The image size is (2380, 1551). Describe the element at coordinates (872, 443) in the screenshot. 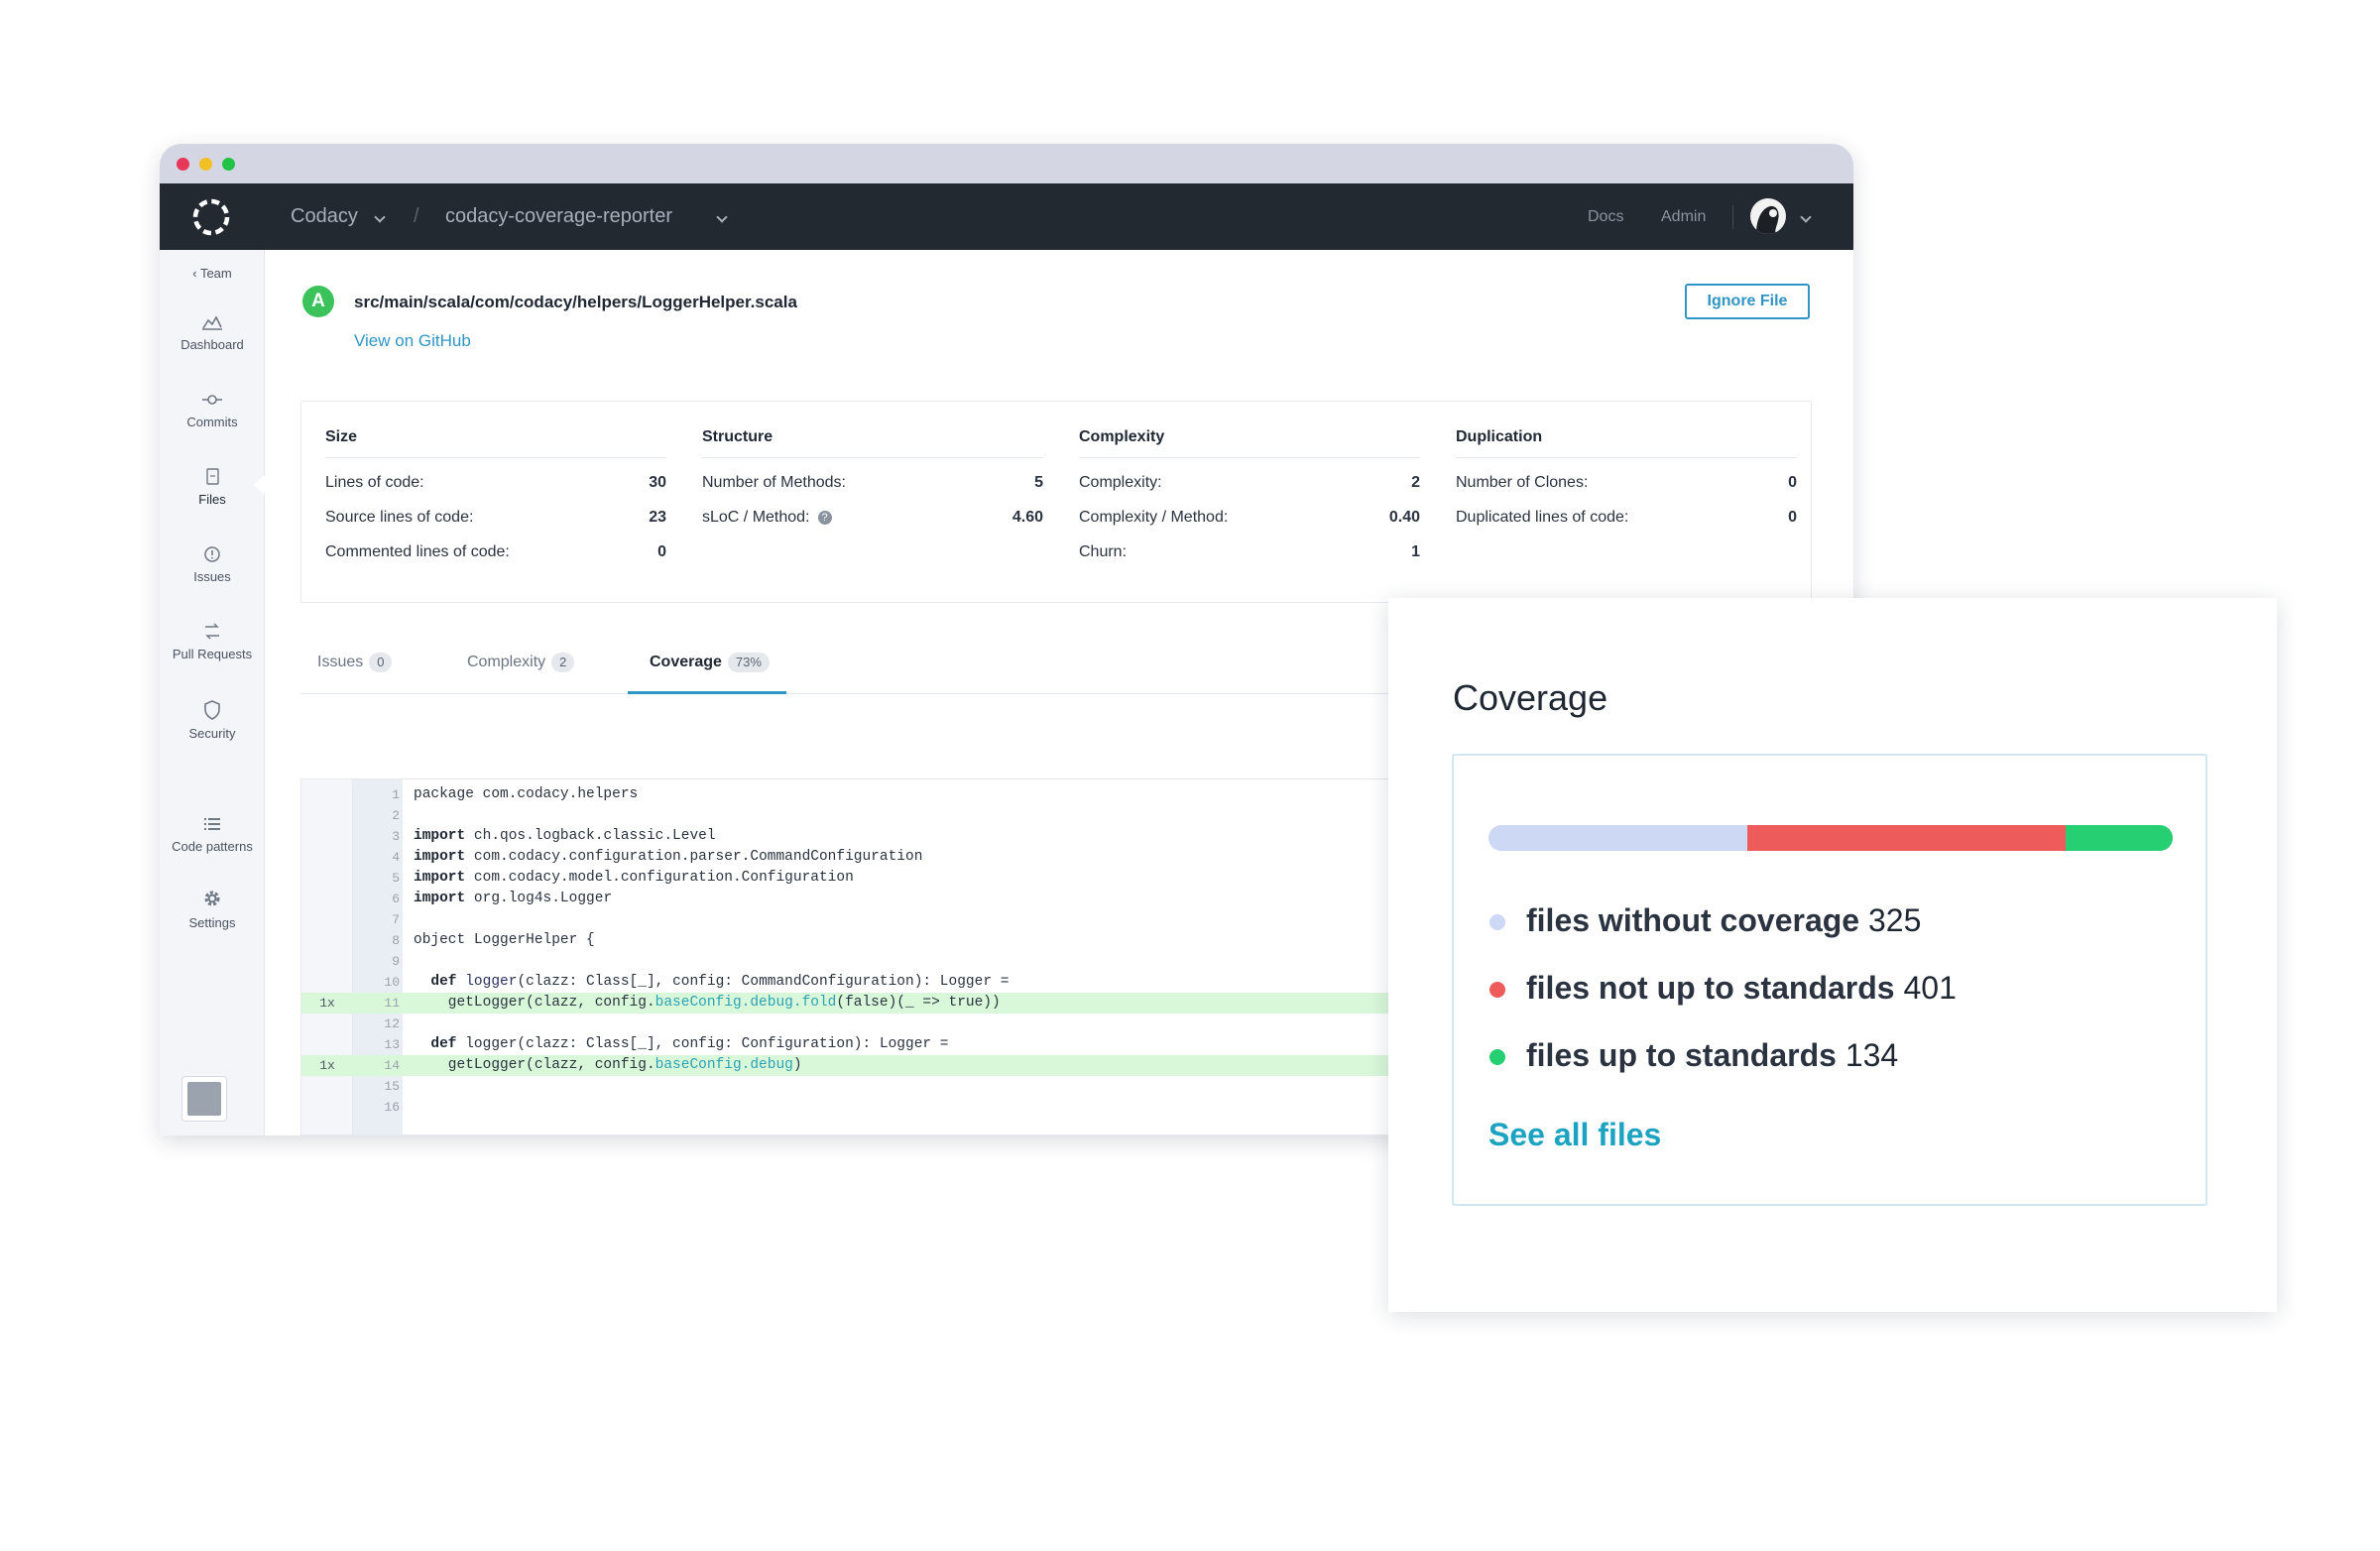

I see `metrics-heading: Structure` at that location.